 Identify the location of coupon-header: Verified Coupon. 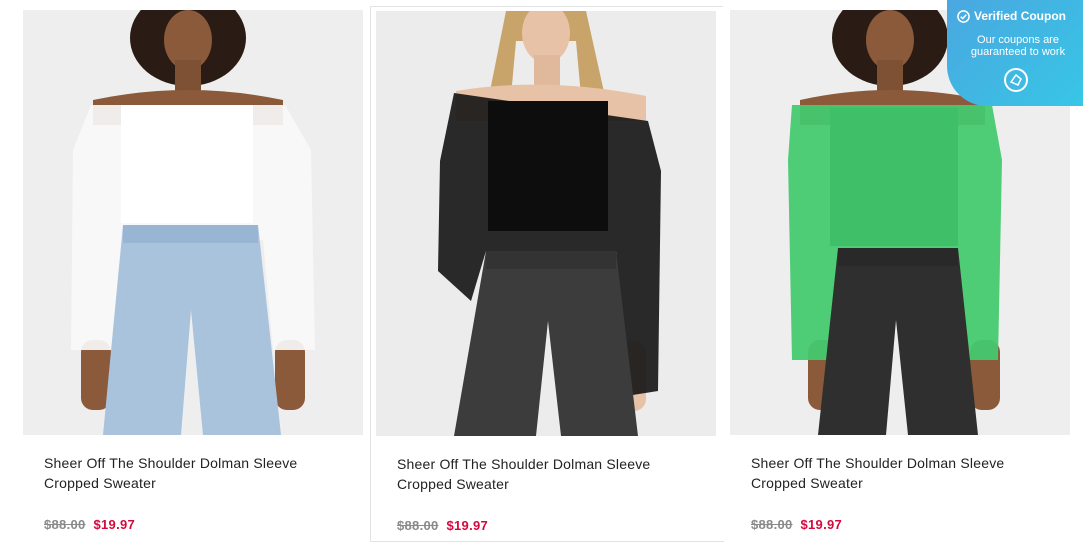
(1011, 16).